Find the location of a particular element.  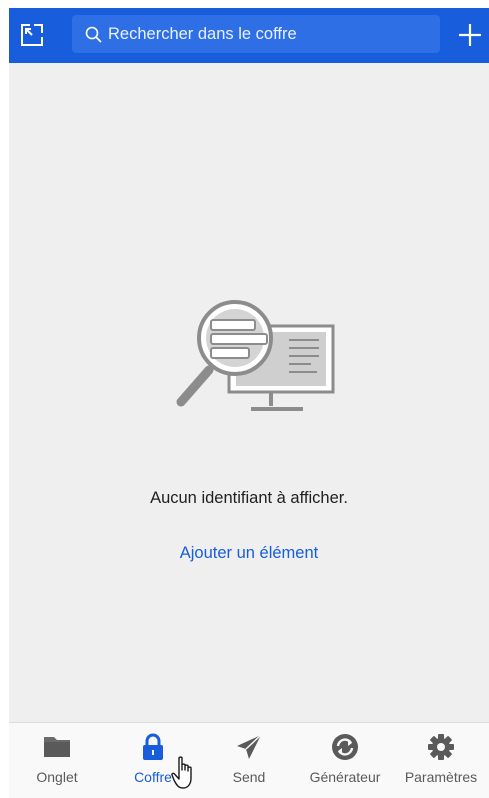

generator-icon is located at coordinates (345, 747).